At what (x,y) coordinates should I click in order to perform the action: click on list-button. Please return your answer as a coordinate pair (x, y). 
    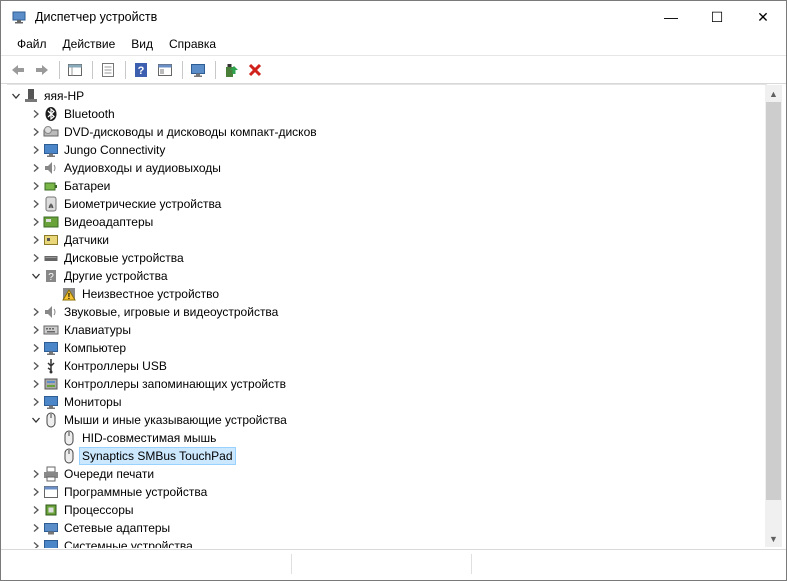
    Looking at the image, I should click on (108, 70).